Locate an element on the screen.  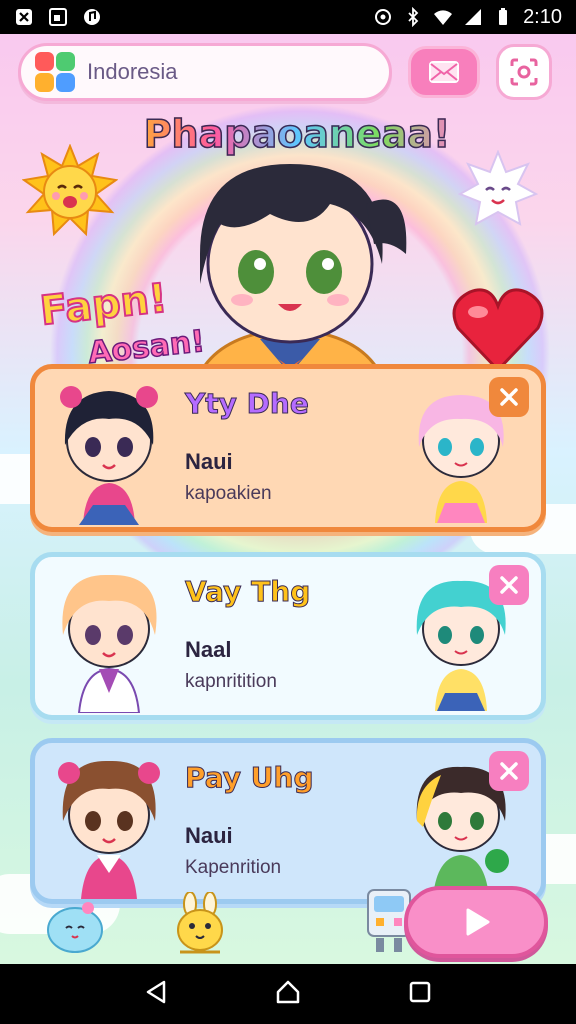
card-title: Pay Uhg is located at coordinates (250, 778).